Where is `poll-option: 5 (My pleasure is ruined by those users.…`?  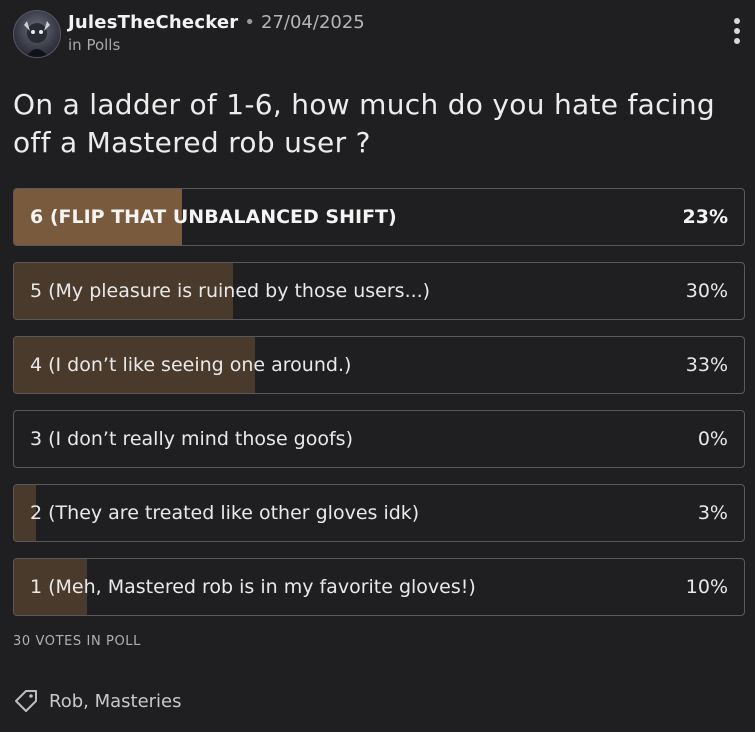
poll-option: 5 (My pleasure is ruined by those users.… is located at coordinates (379, 291).